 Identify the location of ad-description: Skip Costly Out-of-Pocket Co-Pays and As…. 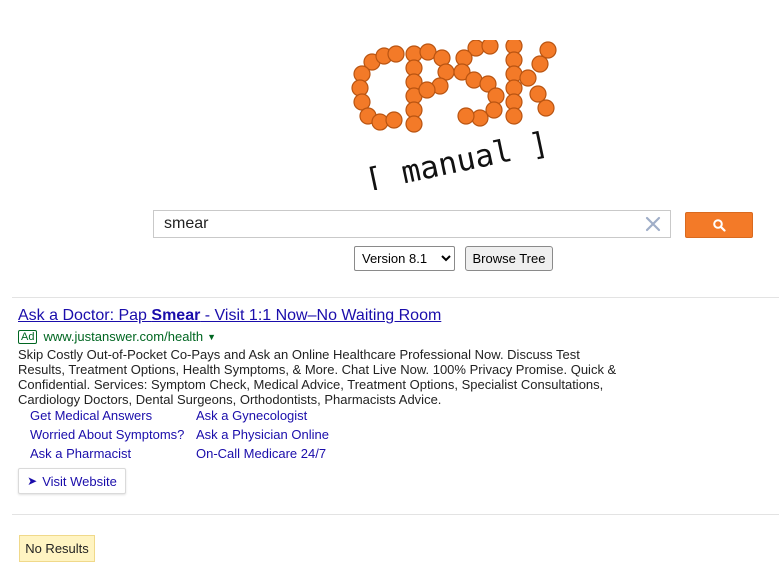
(317, 377).